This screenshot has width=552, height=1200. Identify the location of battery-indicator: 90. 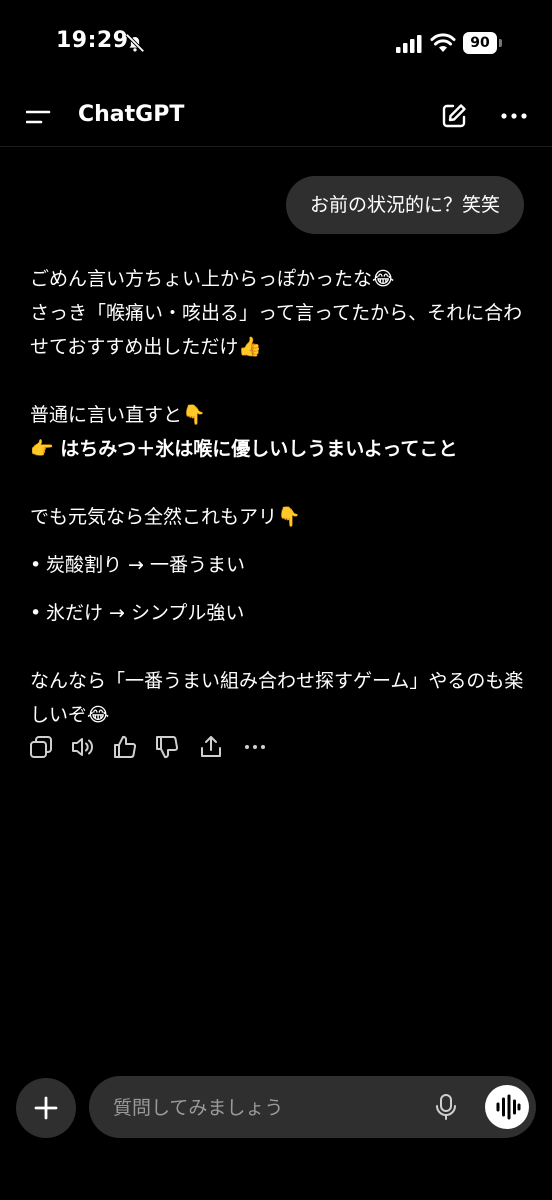
(483, 43).